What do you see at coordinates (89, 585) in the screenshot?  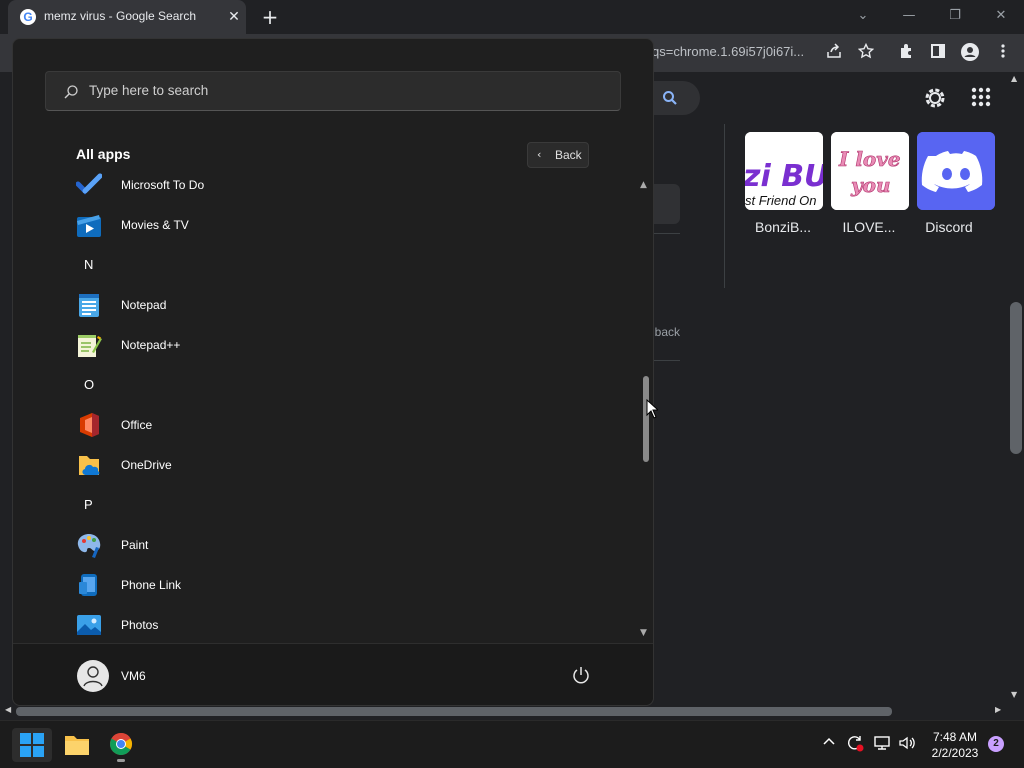 I see `phone-link-icon` at bounding box center [89, 585].